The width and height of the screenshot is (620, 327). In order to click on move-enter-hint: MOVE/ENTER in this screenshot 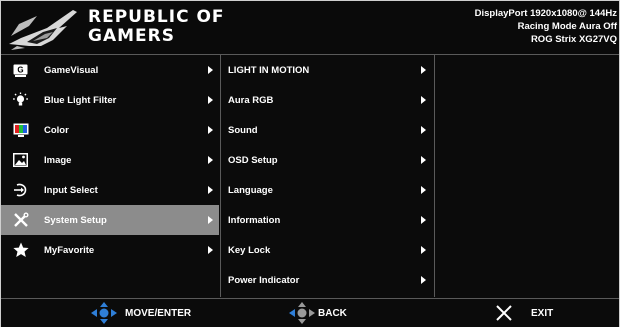, I will do `click(140, 313)`.